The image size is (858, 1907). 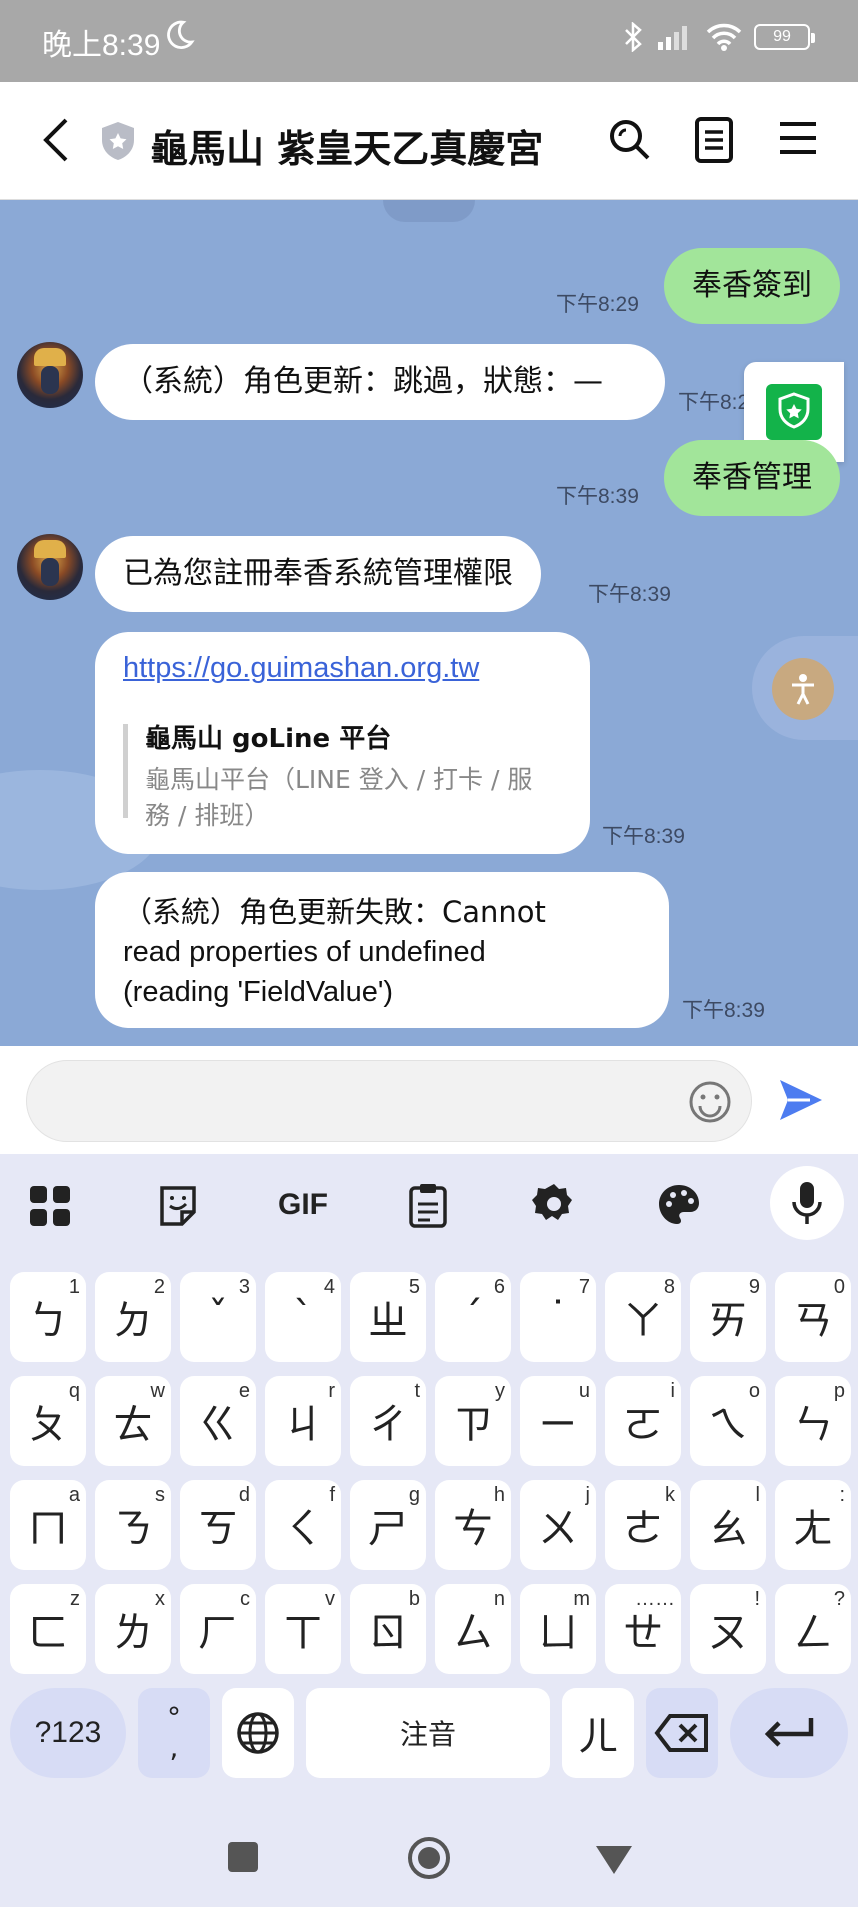 I want to click on key: ㄑf, so click(x=303, y=1525).